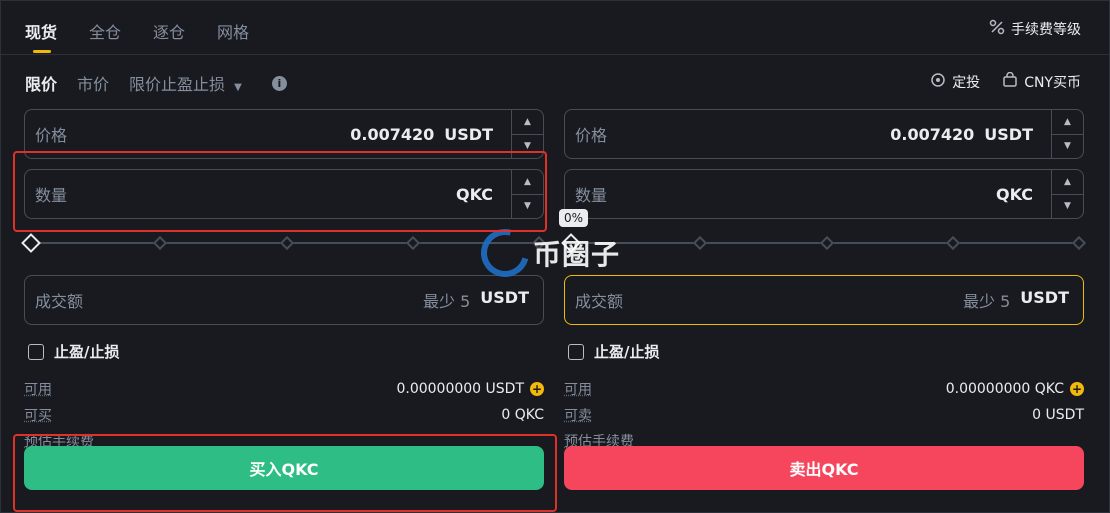 This screenshot has width=1110, height=513. Describe the element at coordinates (1046, 30) in the screenshot. I see `fee-level-label: 手续费等级` at that location.